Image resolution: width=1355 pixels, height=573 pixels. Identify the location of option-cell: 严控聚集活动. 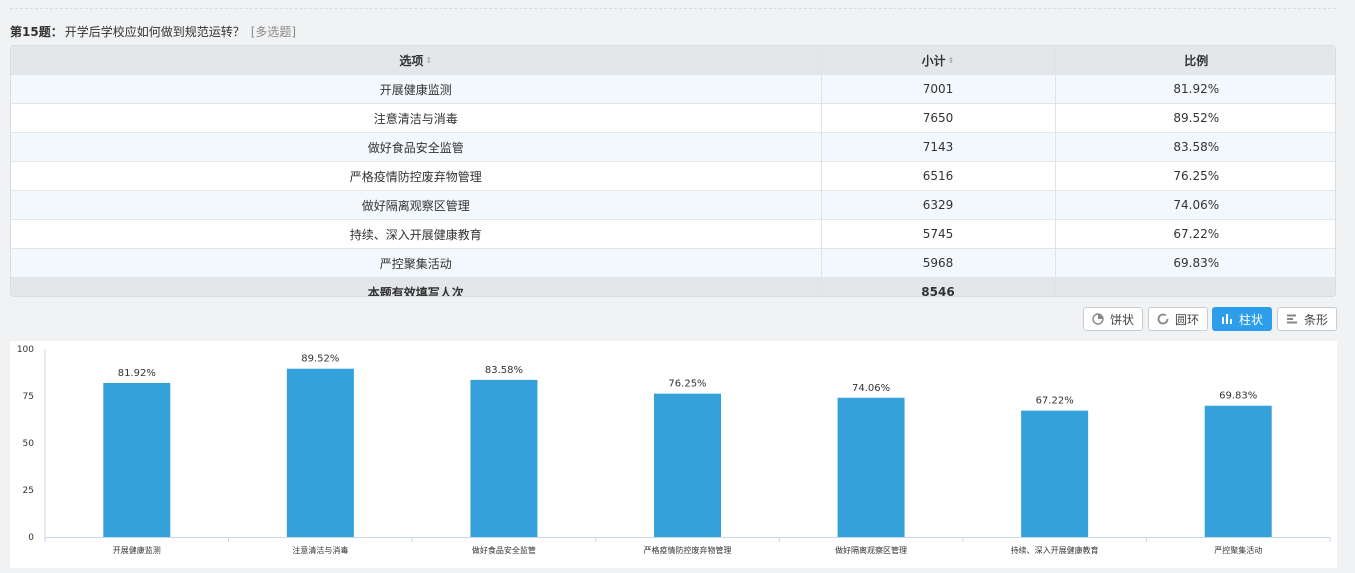
(416, 263).